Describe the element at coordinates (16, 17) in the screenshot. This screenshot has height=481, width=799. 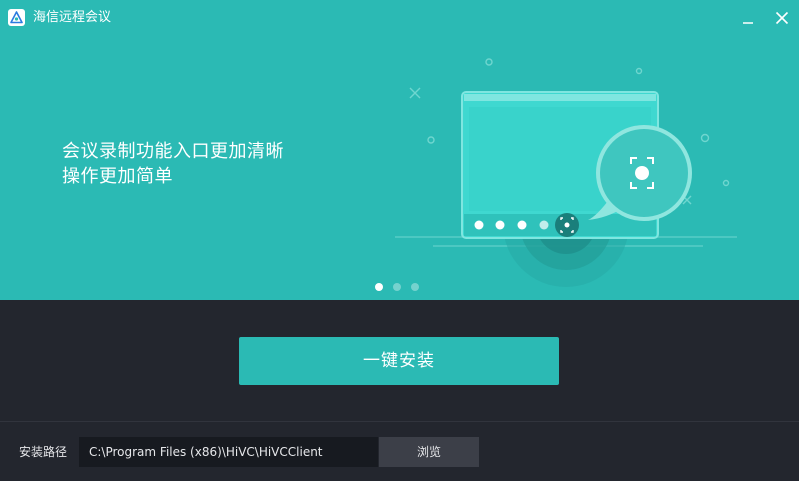
I see `app-logo-icon` at that location.